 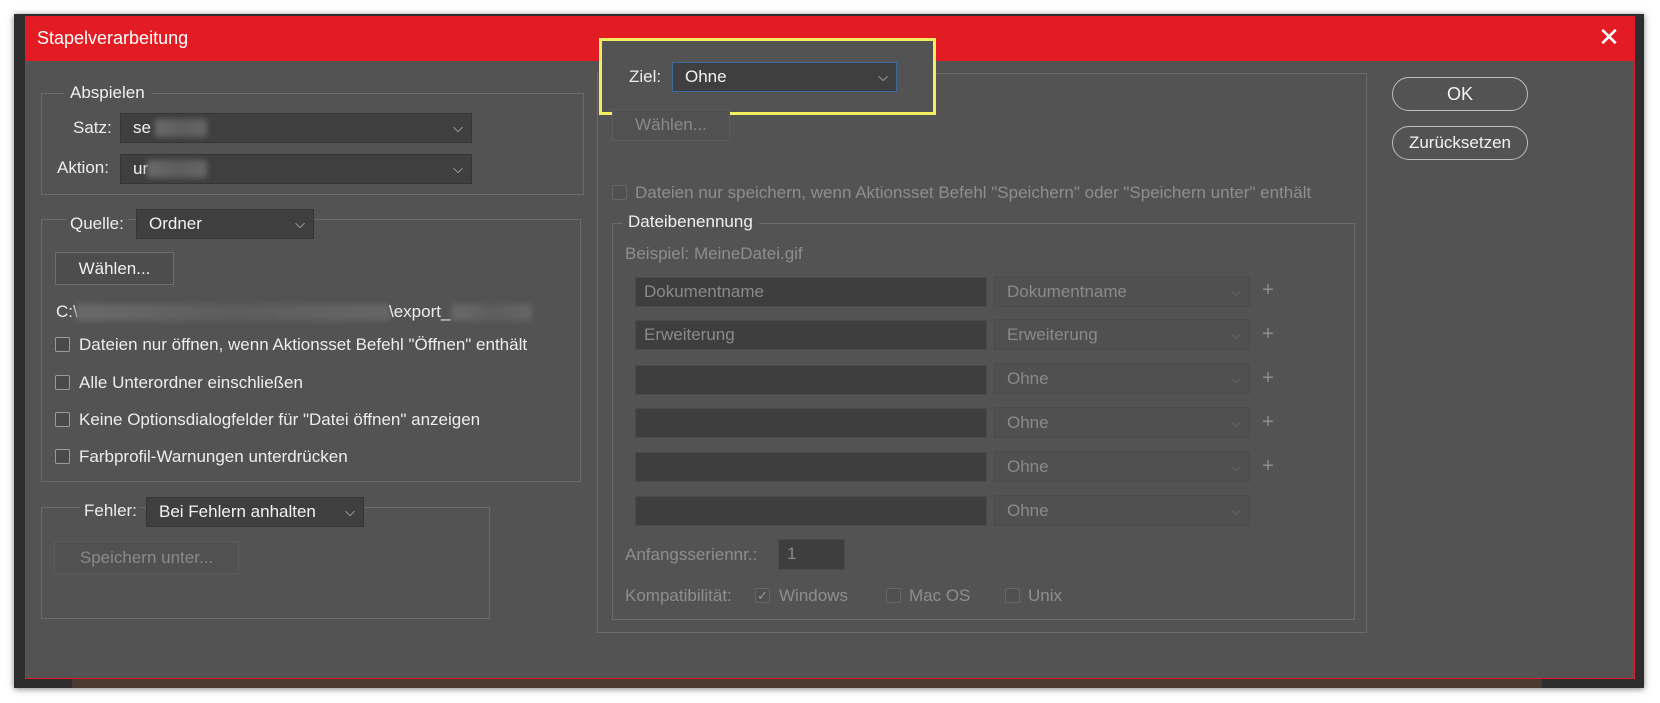 I want to click on naming-select-2: Erweiterung ⌵, so click(x=1122, y=334).